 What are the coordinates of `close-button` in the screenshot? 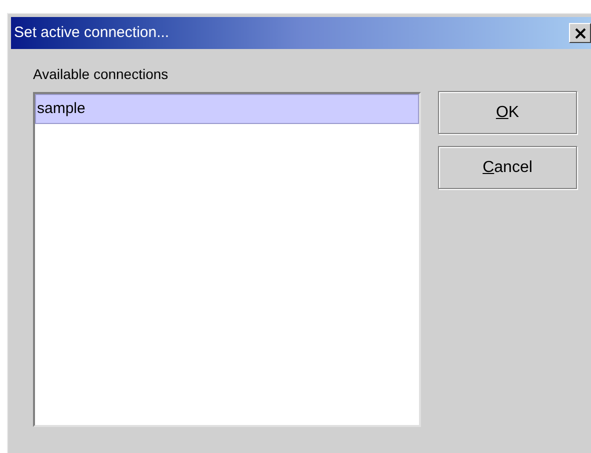 It's located at (580, 33).